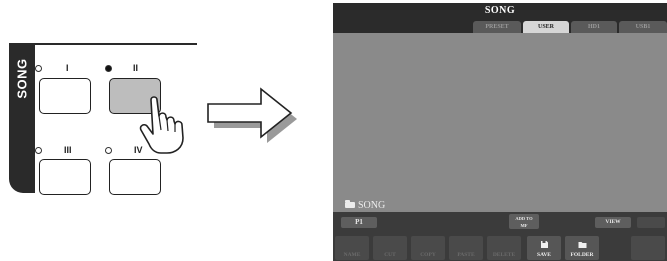 The height and width of the screenshot is (261, 667). What do you see at coordinates (136, 68) in the screenshot?
I see `button-2-number: II` at bounding box center [136, 68].